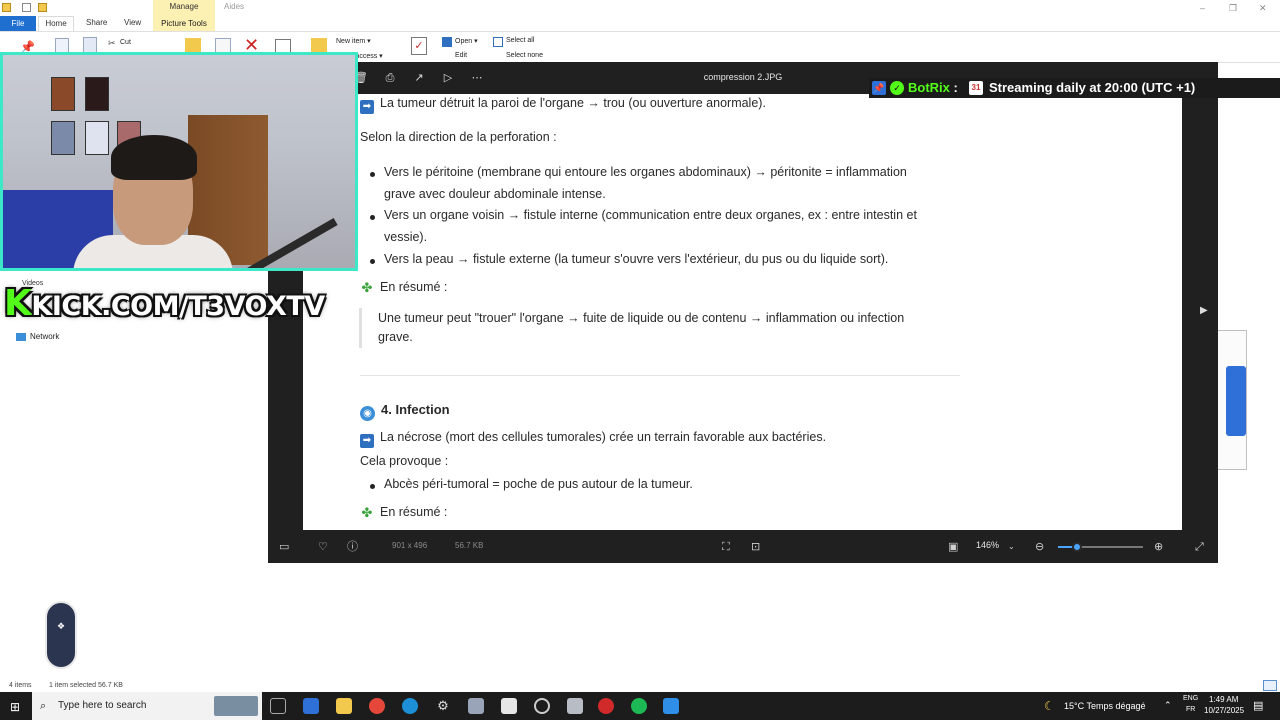 The width and height of the screenshot is (1280, 720). What do you see at coordinates (283, 46) in the screenshot?
I see `rename-icon` at bounding box center [283, 46].